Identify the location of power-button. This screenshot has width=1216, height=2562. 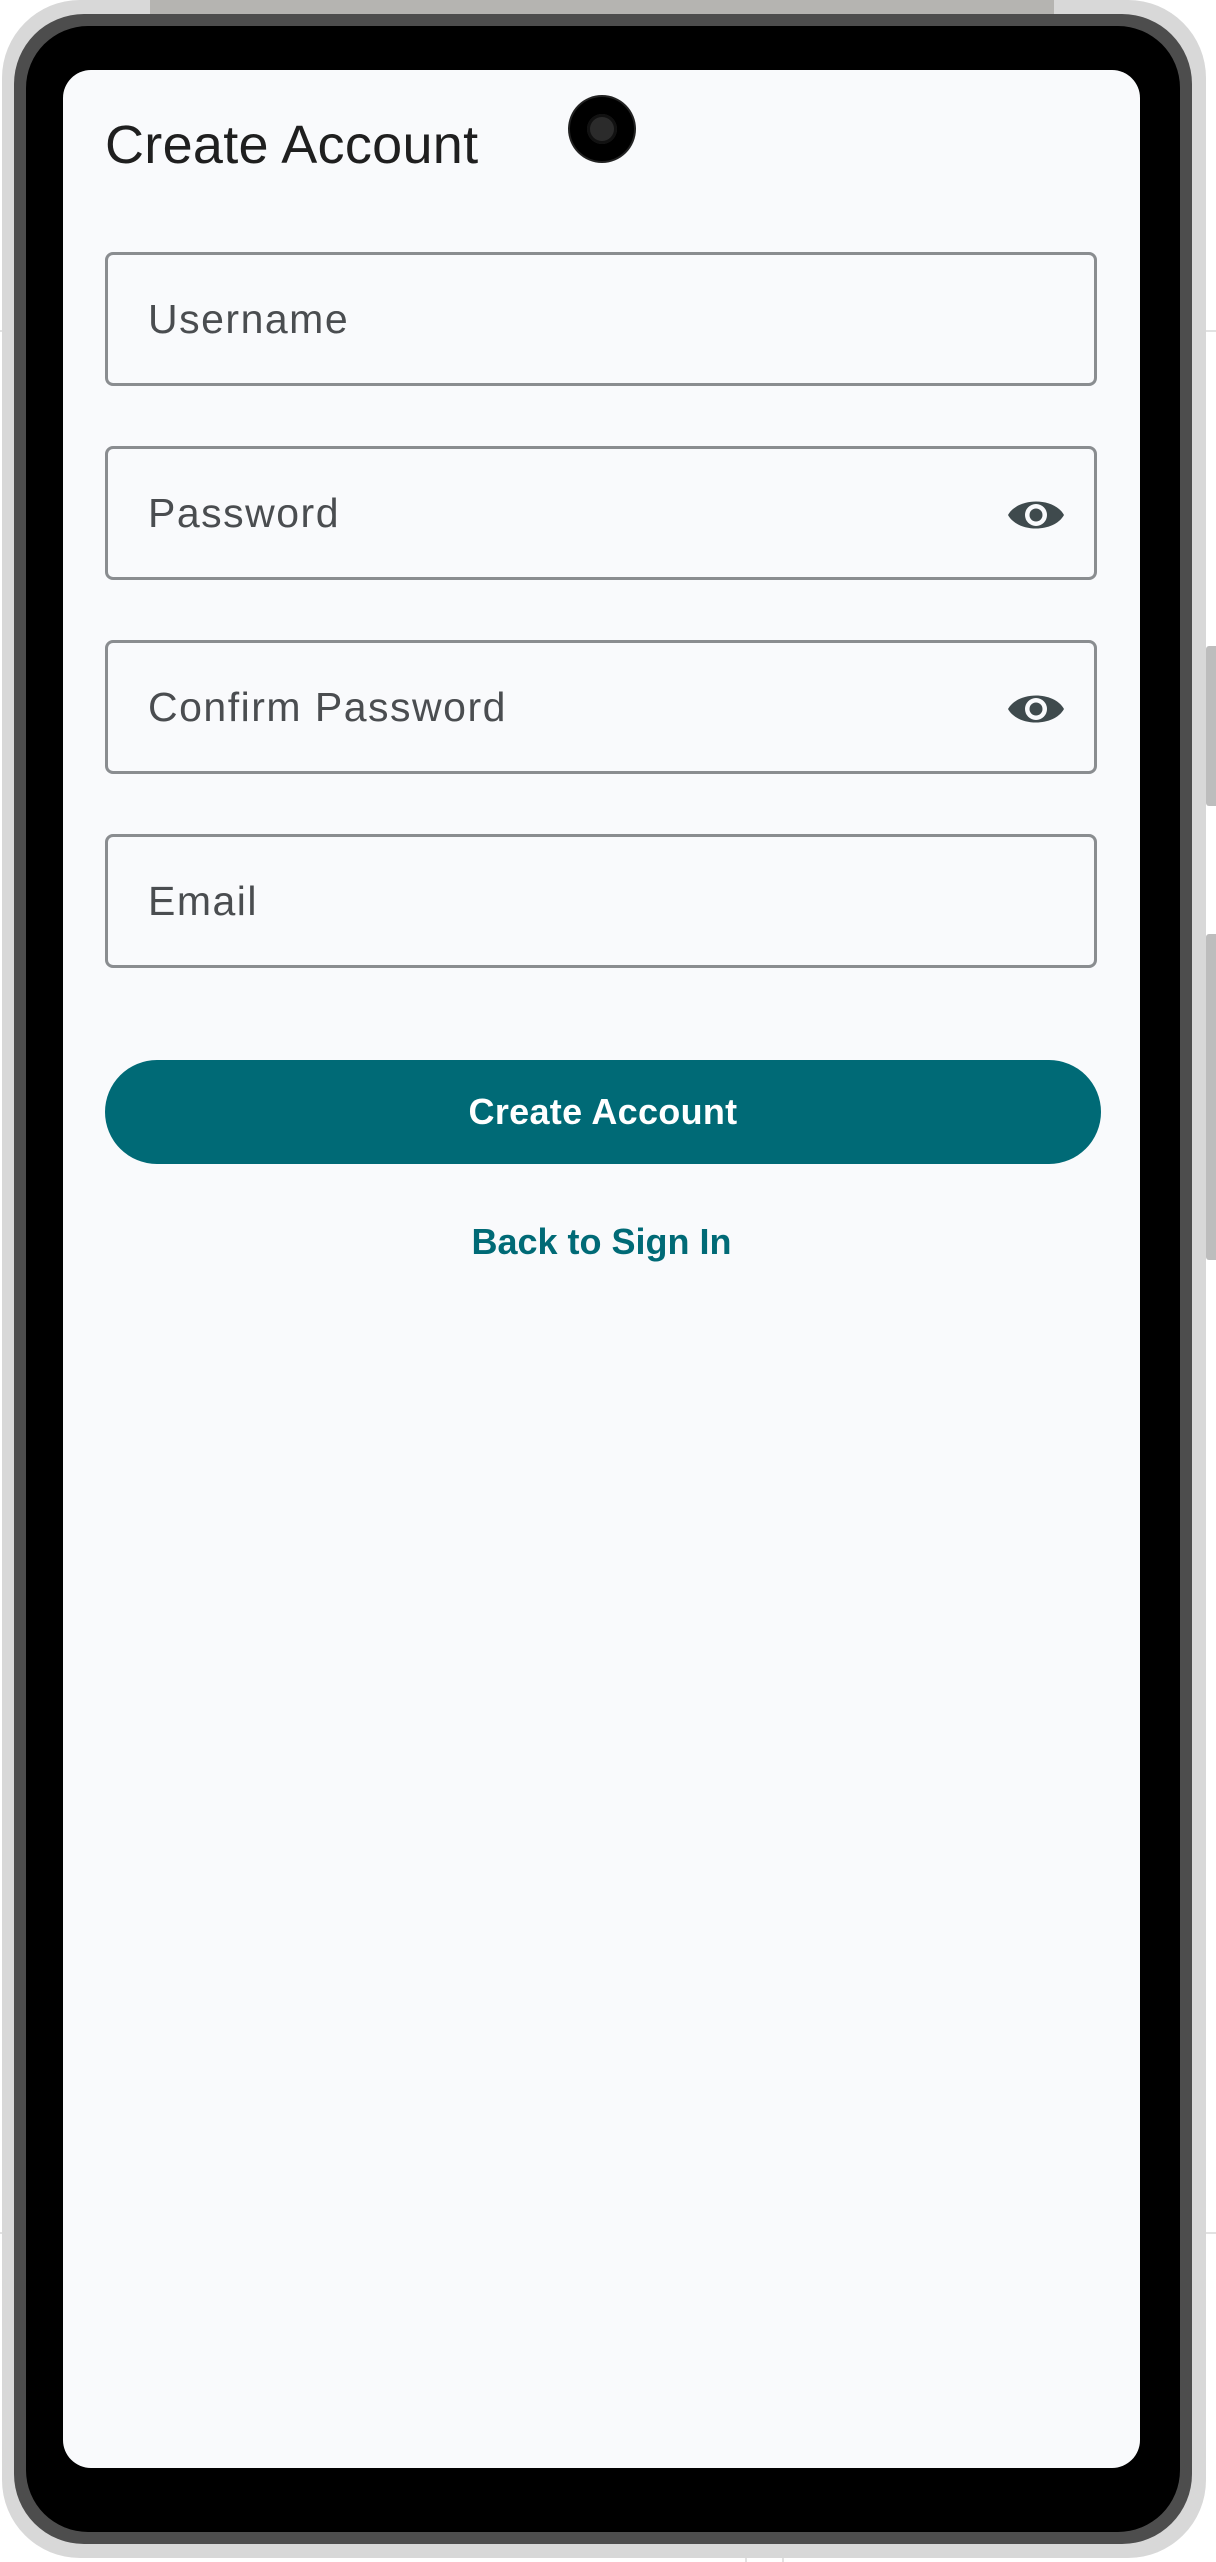
(1211, 1097).